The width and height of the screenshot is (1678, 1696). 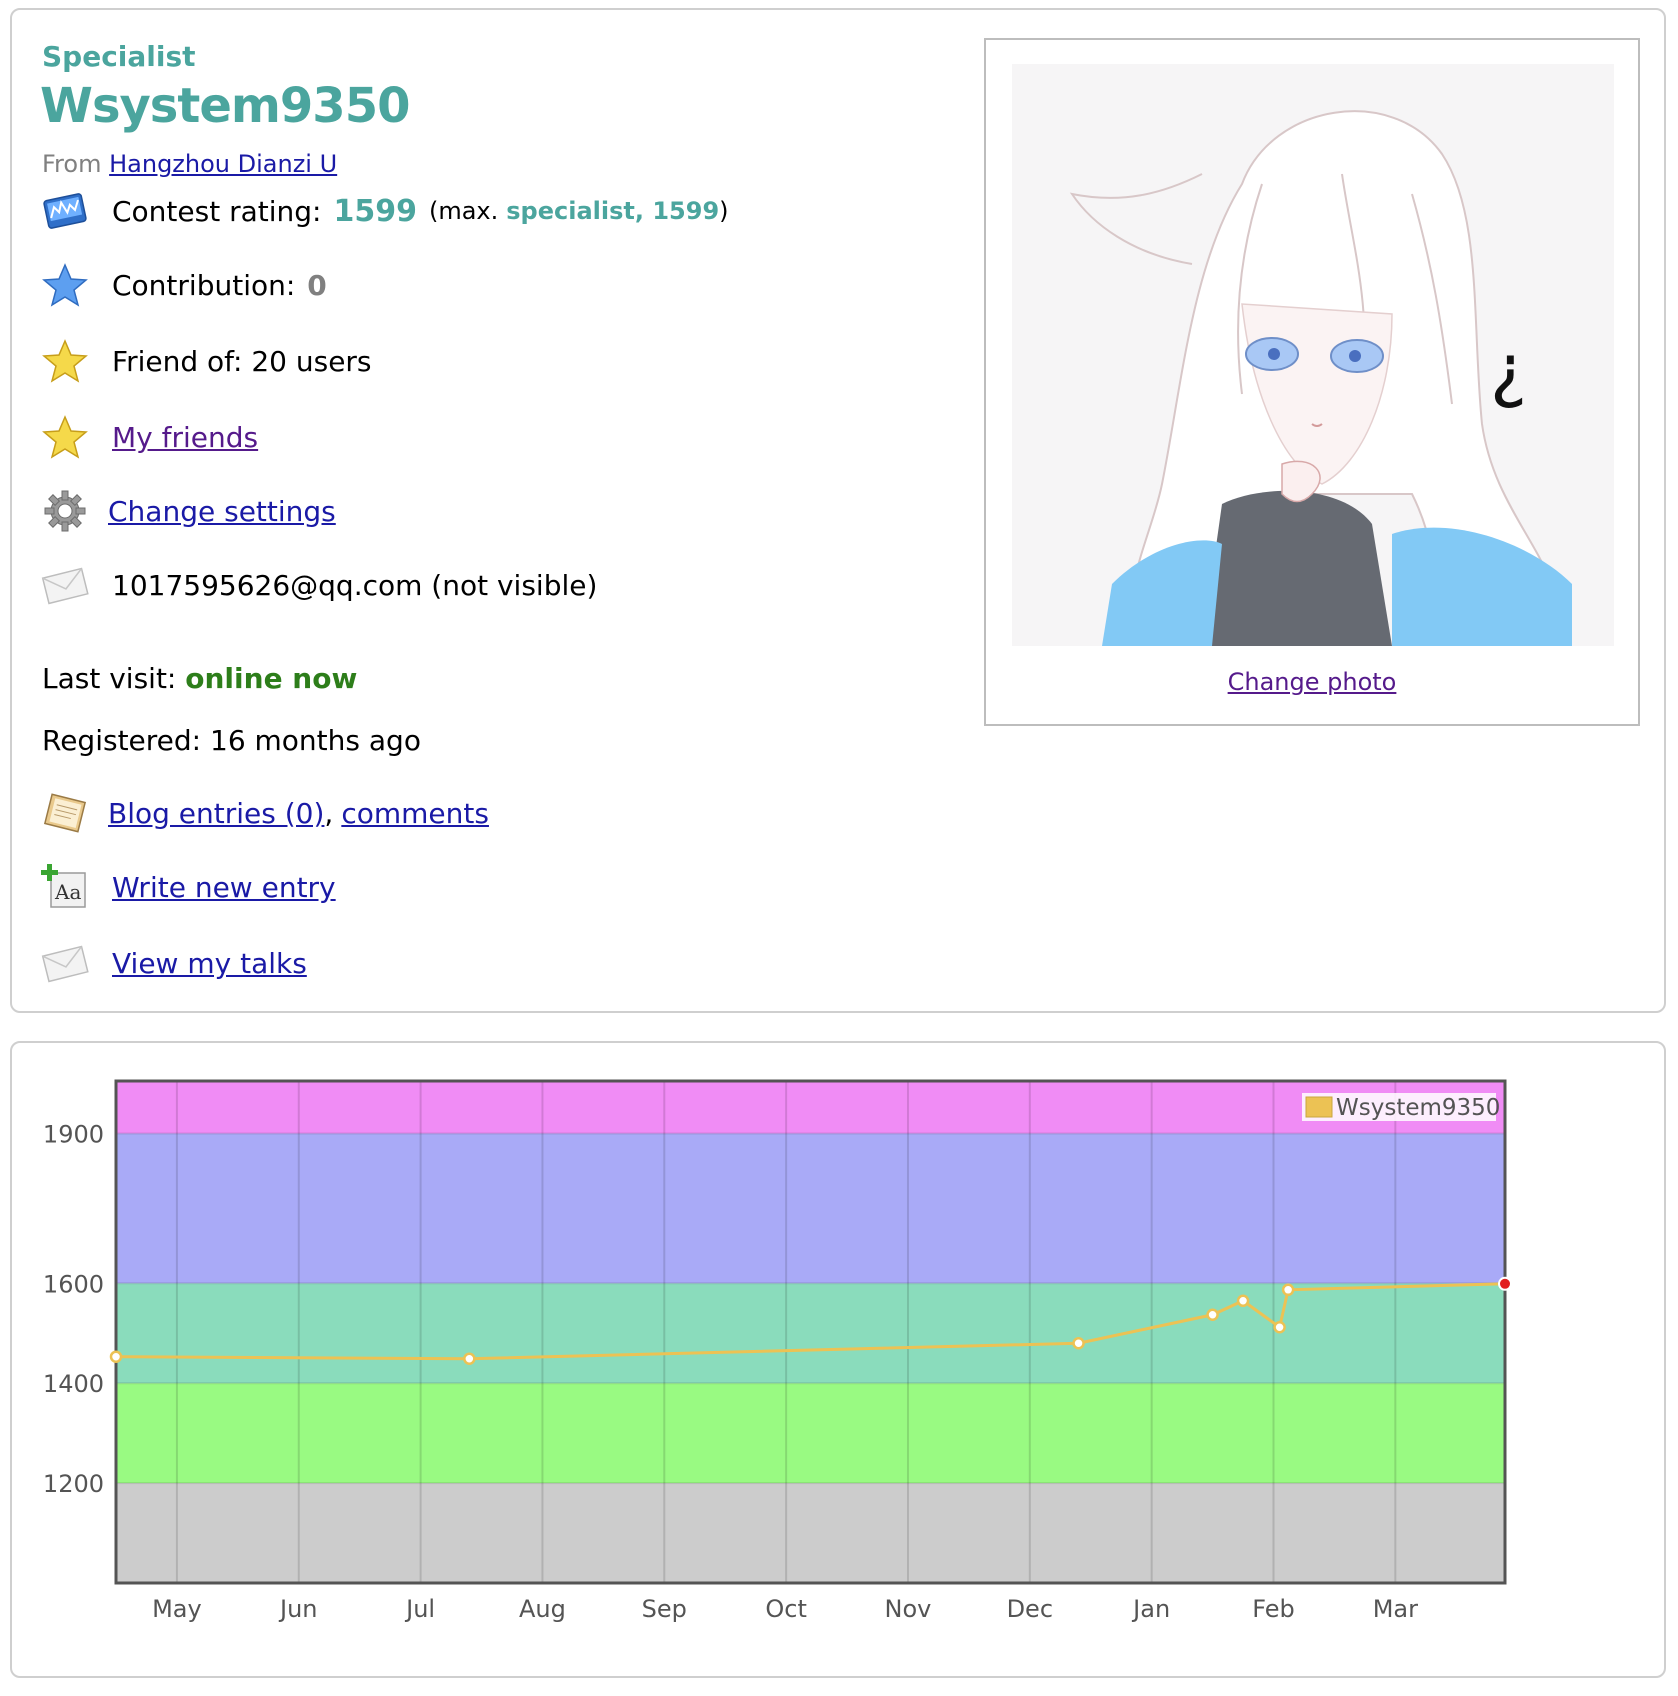 I want to click on x-tick-label-6: Nov, so click(x=908, y=1609).